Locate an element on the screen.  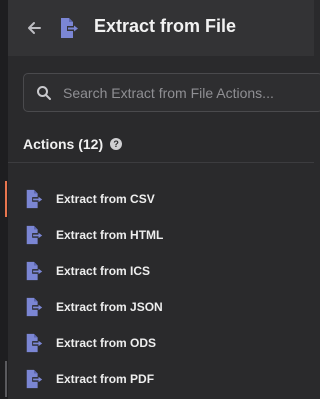
action-item-label: Extract from HTML is located at coordinates (110, 235).